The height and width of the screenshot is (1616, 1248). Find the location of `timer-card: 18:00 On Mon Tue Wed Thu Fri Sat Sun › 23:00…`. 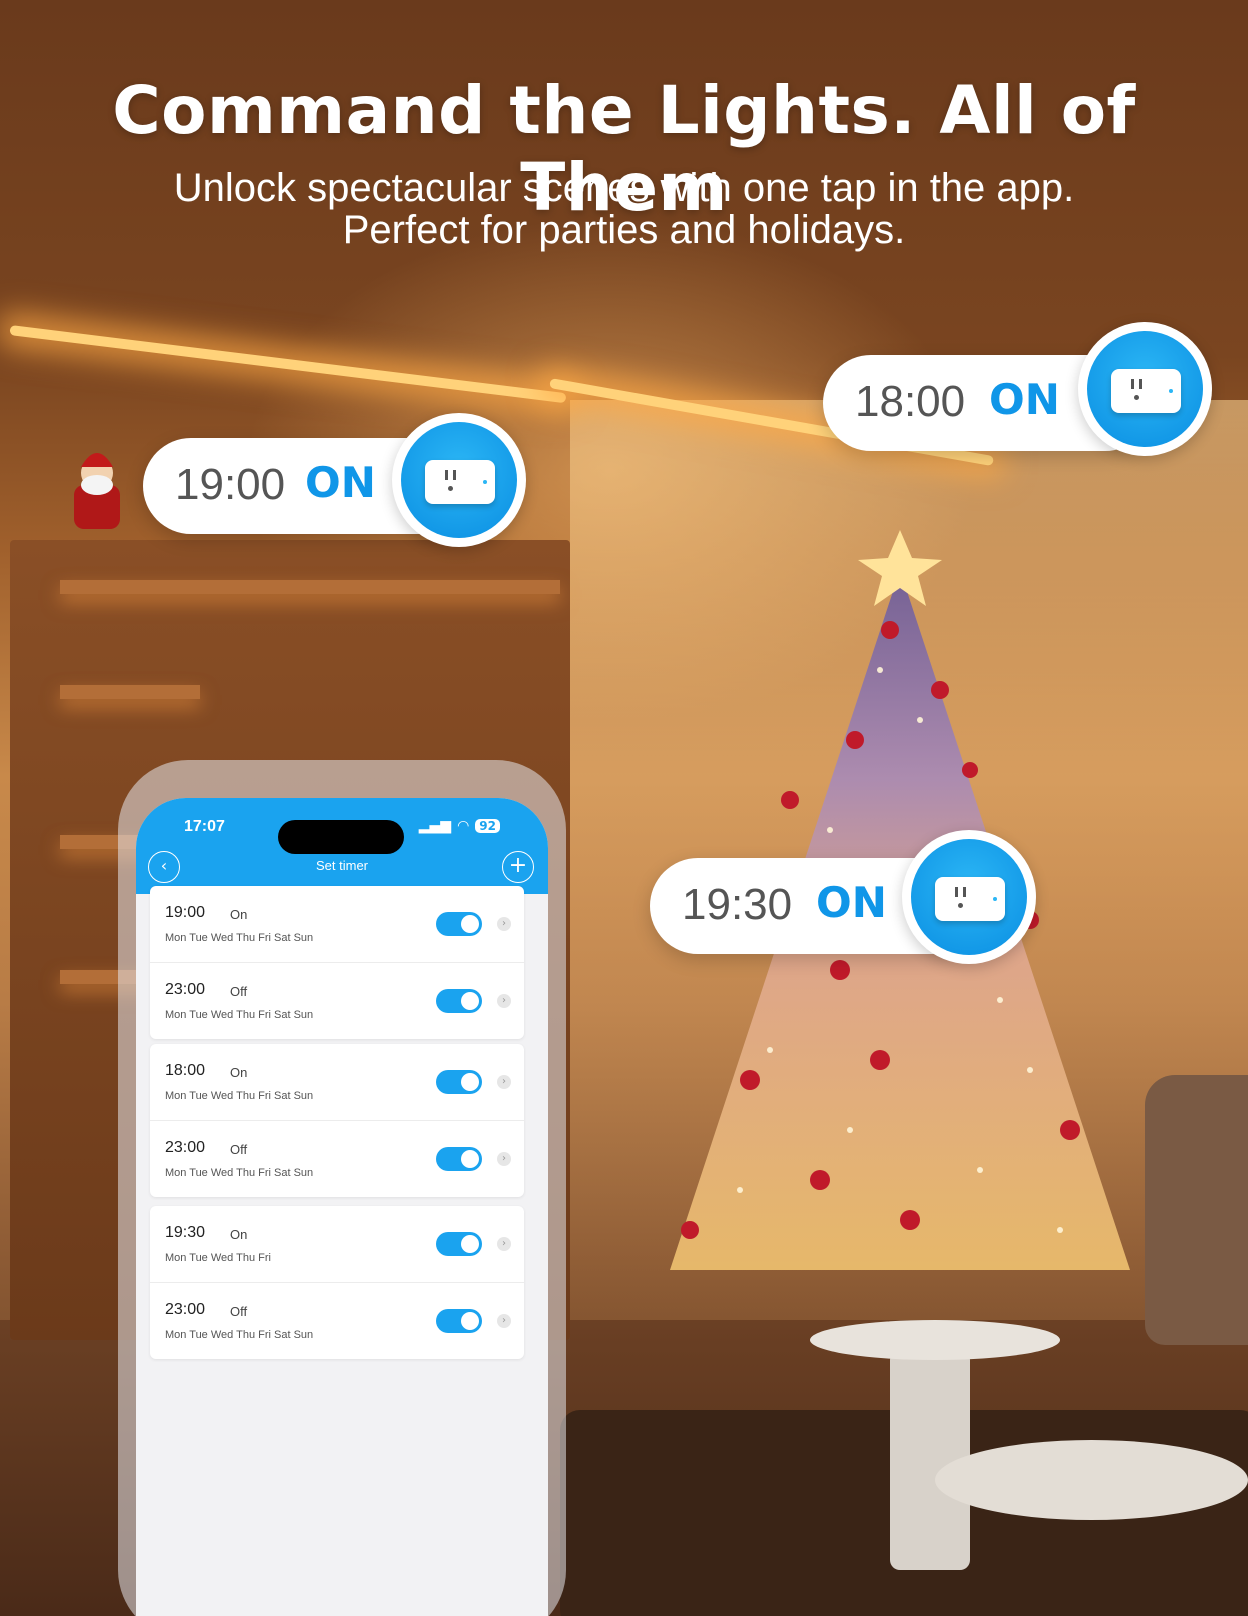

timer-card: 18:00 On Mon Tue Wed Thu Fri Sat Sun › 23:00… is located at coordinates (337, 1120).